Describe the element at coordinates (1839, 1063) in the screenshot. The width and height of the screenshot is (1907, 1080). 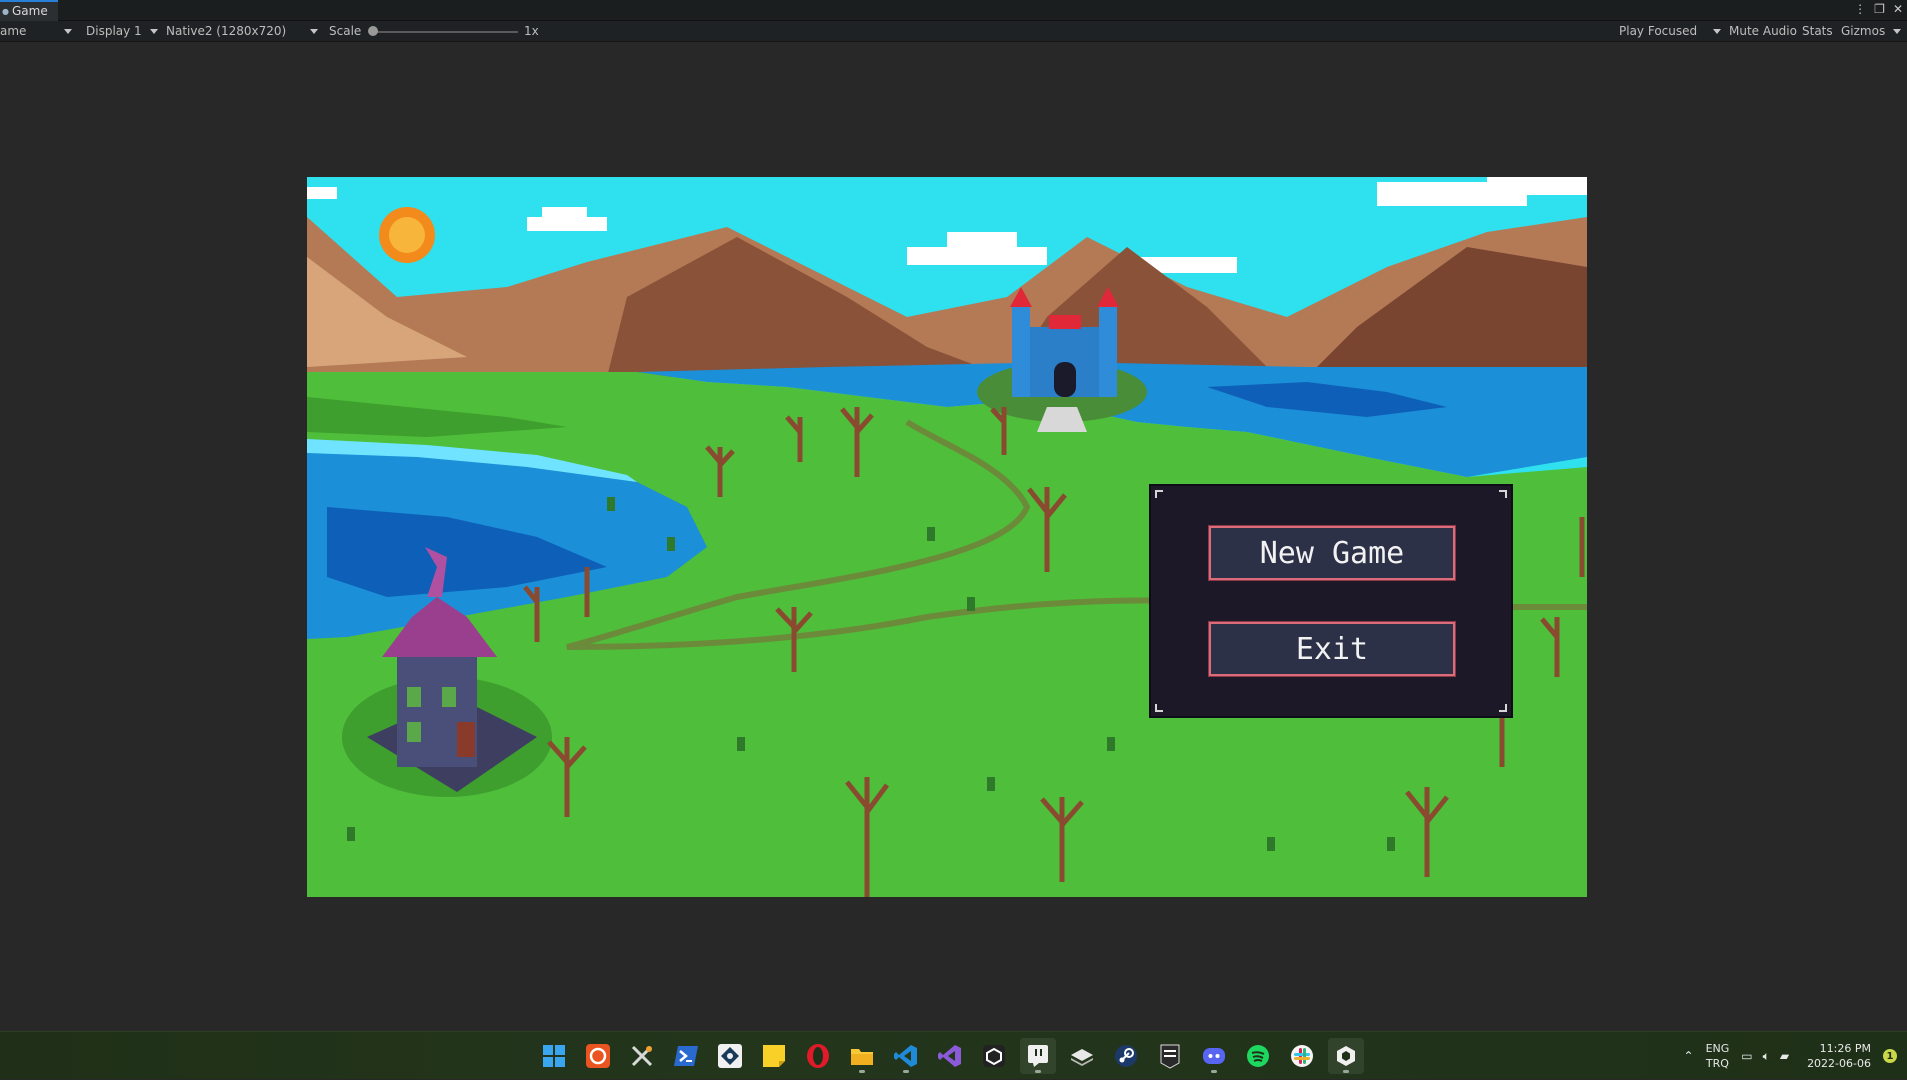
I see `clock-date: 2022-06-06` at that location.